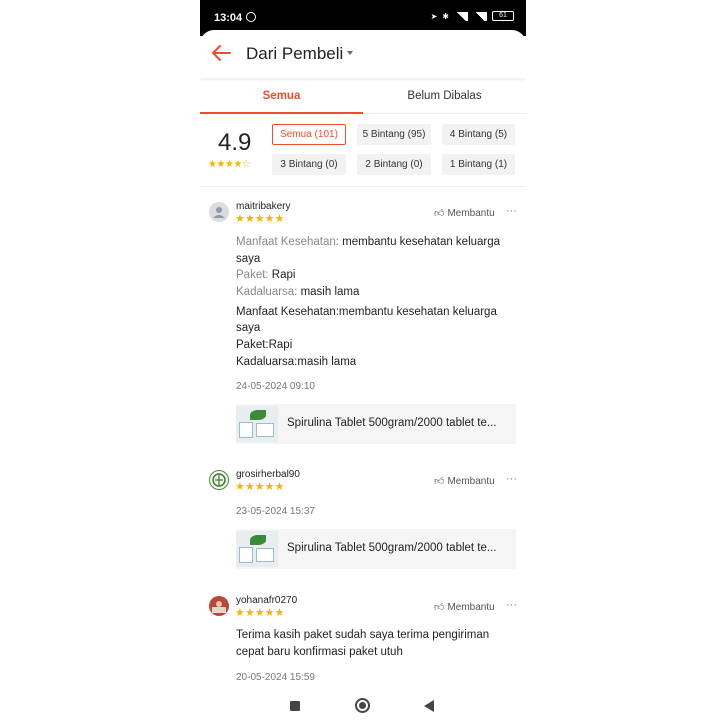  I want to click on recent-apps-icon, so click(295, 706).